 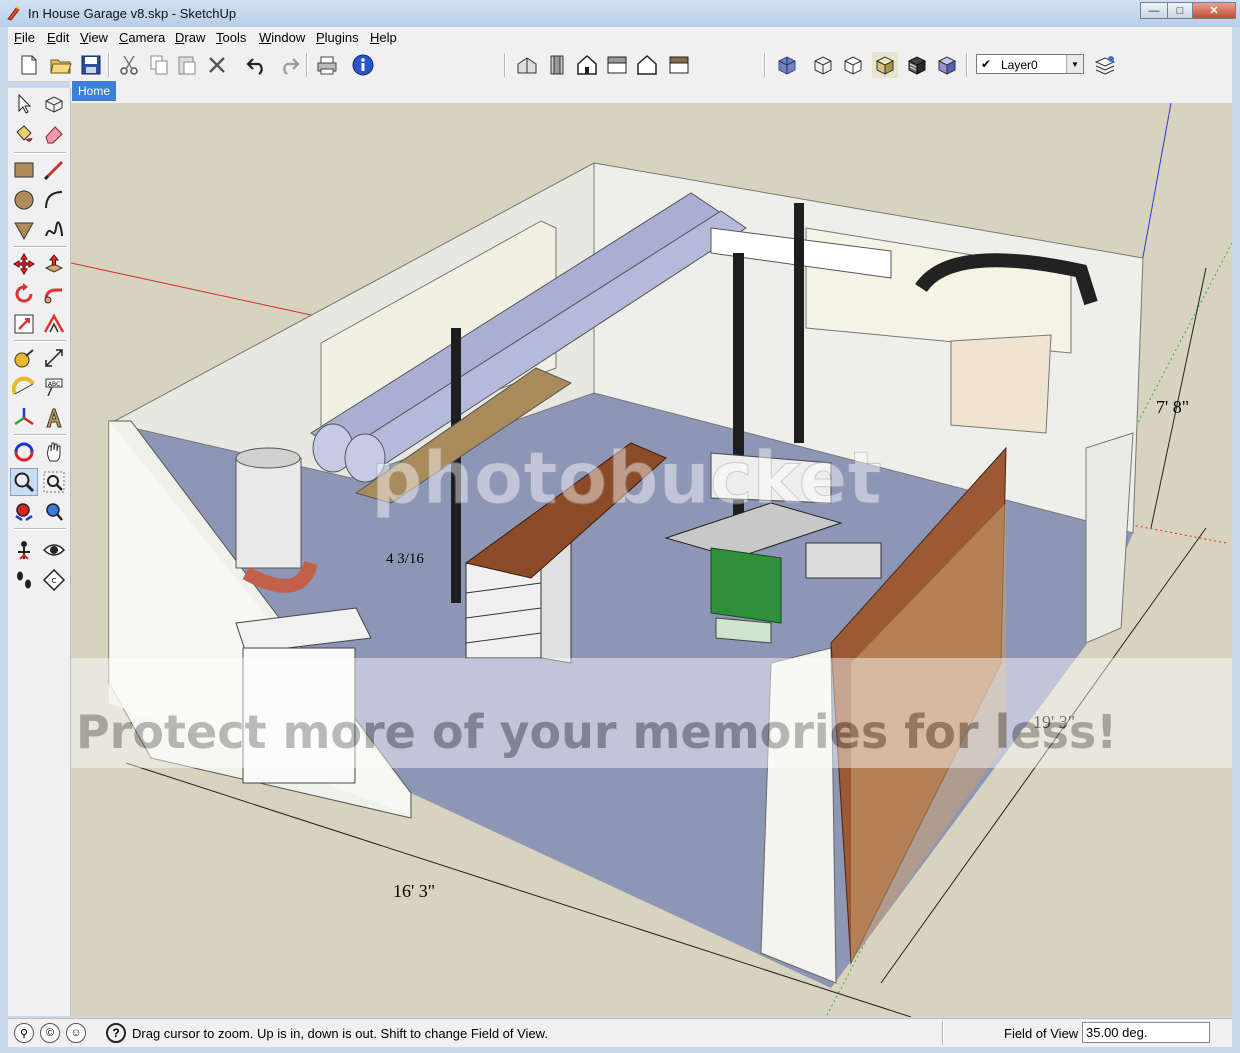 I want to click on layer-dropdown: ✔ Layer0 ▼, so click(x=1030, y=64).